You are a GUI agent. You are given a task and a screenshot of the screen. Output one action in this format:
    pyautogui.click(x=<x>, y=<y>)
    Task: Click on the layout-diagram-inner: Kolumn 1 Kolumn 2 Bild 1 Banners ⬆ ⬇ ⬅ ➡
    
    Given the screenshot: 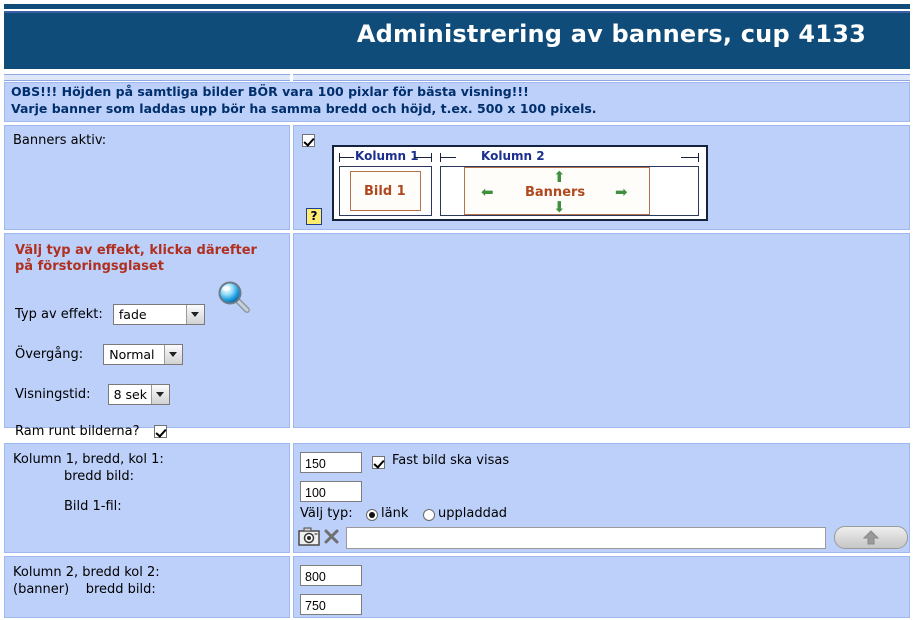 What is the action you would take?
    pyautogui.click(x=520, y=183)
    